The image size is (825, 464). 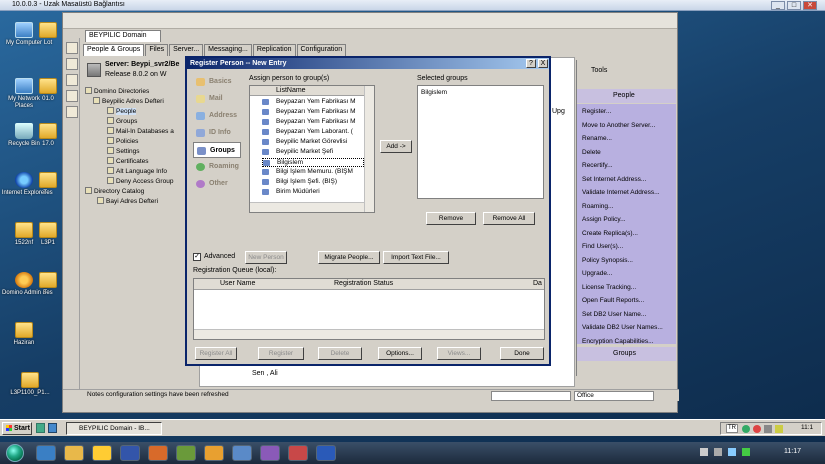 What do you see at coordinates (807, 427) in the screenshot?
I see `remote-clock: 11:1` at bounding box center [807, 427].